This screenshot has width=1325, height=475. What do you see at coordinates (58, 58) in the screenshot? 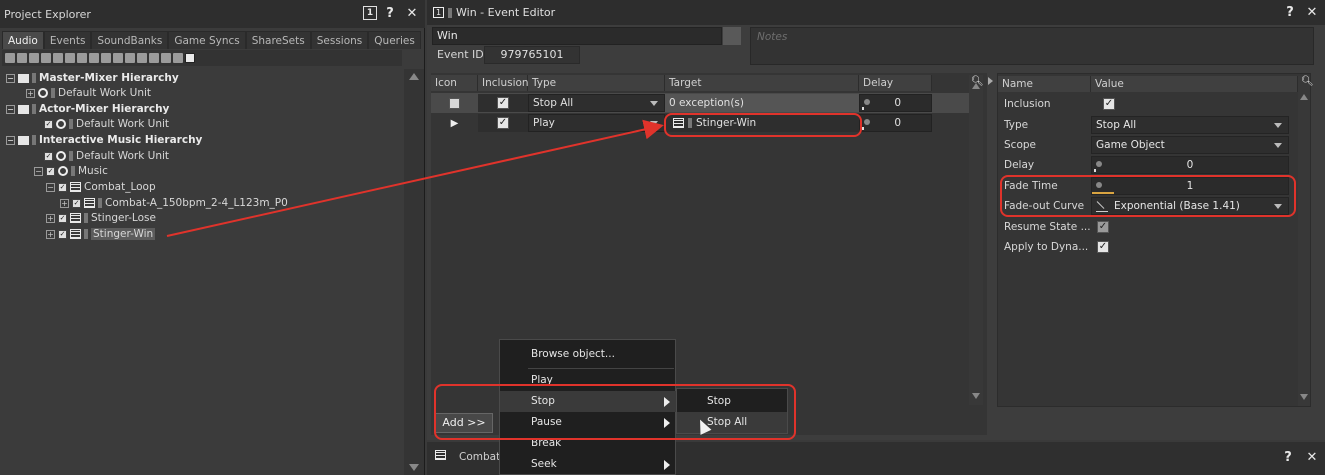
I see `switch-container-icon` at bounding box center [58, 58].